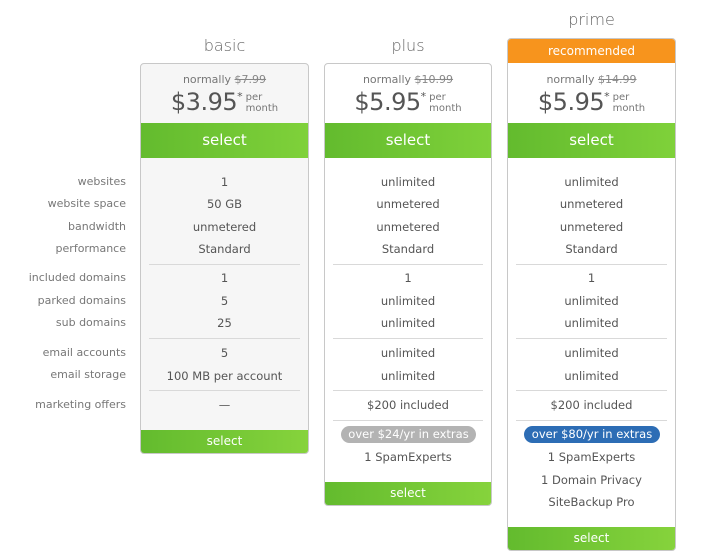 The width and height of the screenshot is (706, 560). What do you see at coordinates (84, 352) in the screenshot?
I see `feature-label-email-accounts: email accounts` at bounding box center [84, 352].